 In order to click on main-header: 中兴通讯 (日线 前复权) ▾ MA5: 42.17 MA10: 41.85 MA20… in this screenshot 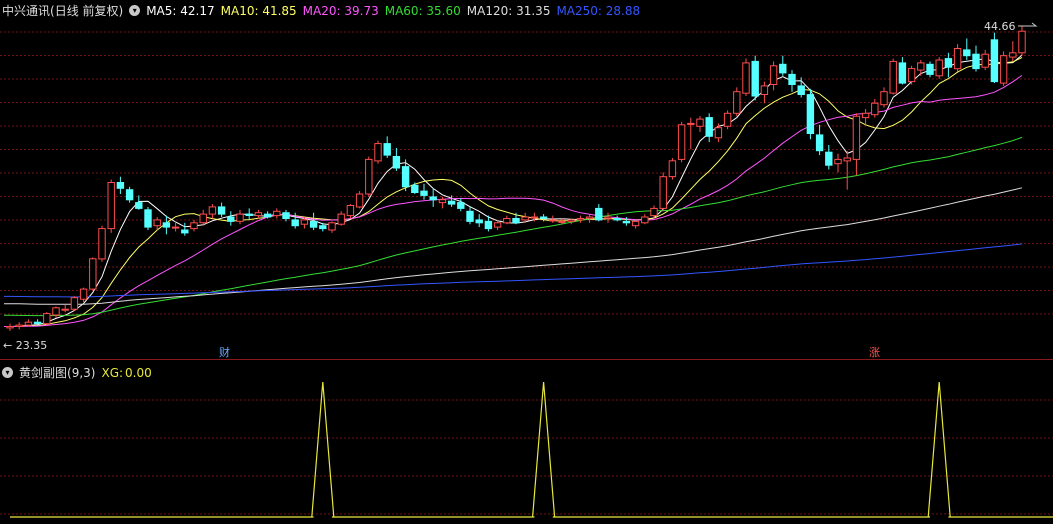, I will do `click(321, 10)`.